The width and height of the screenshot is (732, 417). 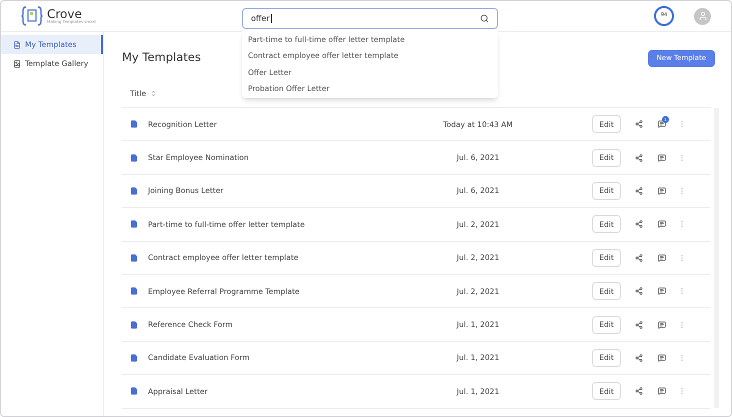 I want to click on logo-icon, so click(x=32, y=16).